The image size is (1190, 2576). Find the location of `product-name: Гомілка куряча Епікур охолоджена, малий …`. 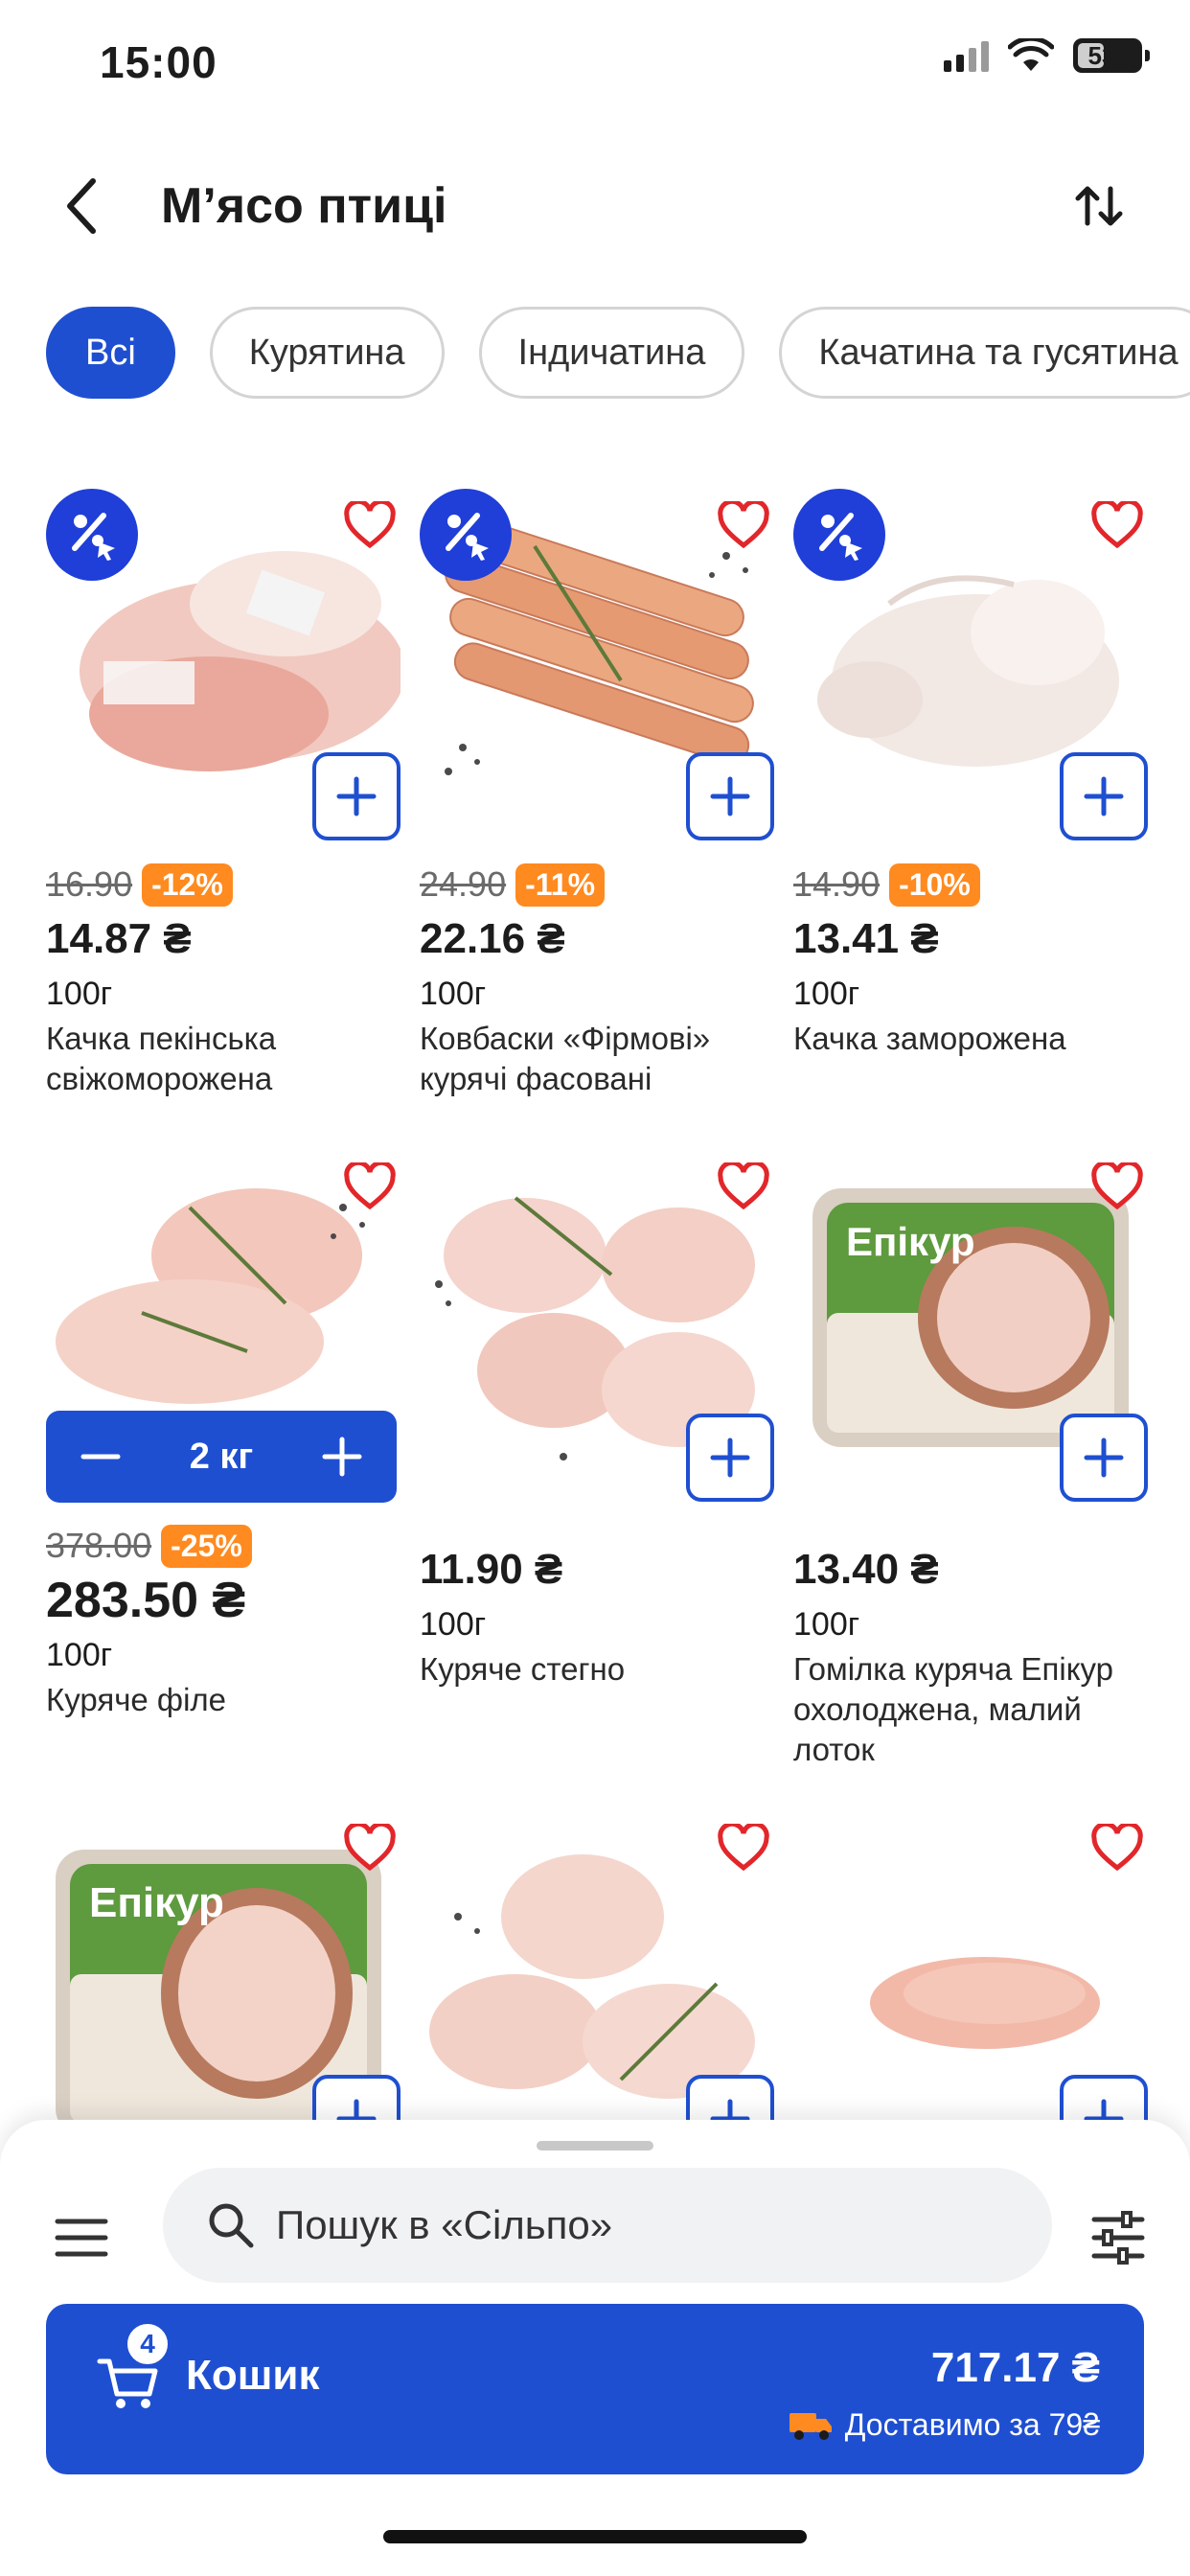

product-name: Гомілка куряча Епікур охолоджена, малий … is located at coordinates (971, 1709).